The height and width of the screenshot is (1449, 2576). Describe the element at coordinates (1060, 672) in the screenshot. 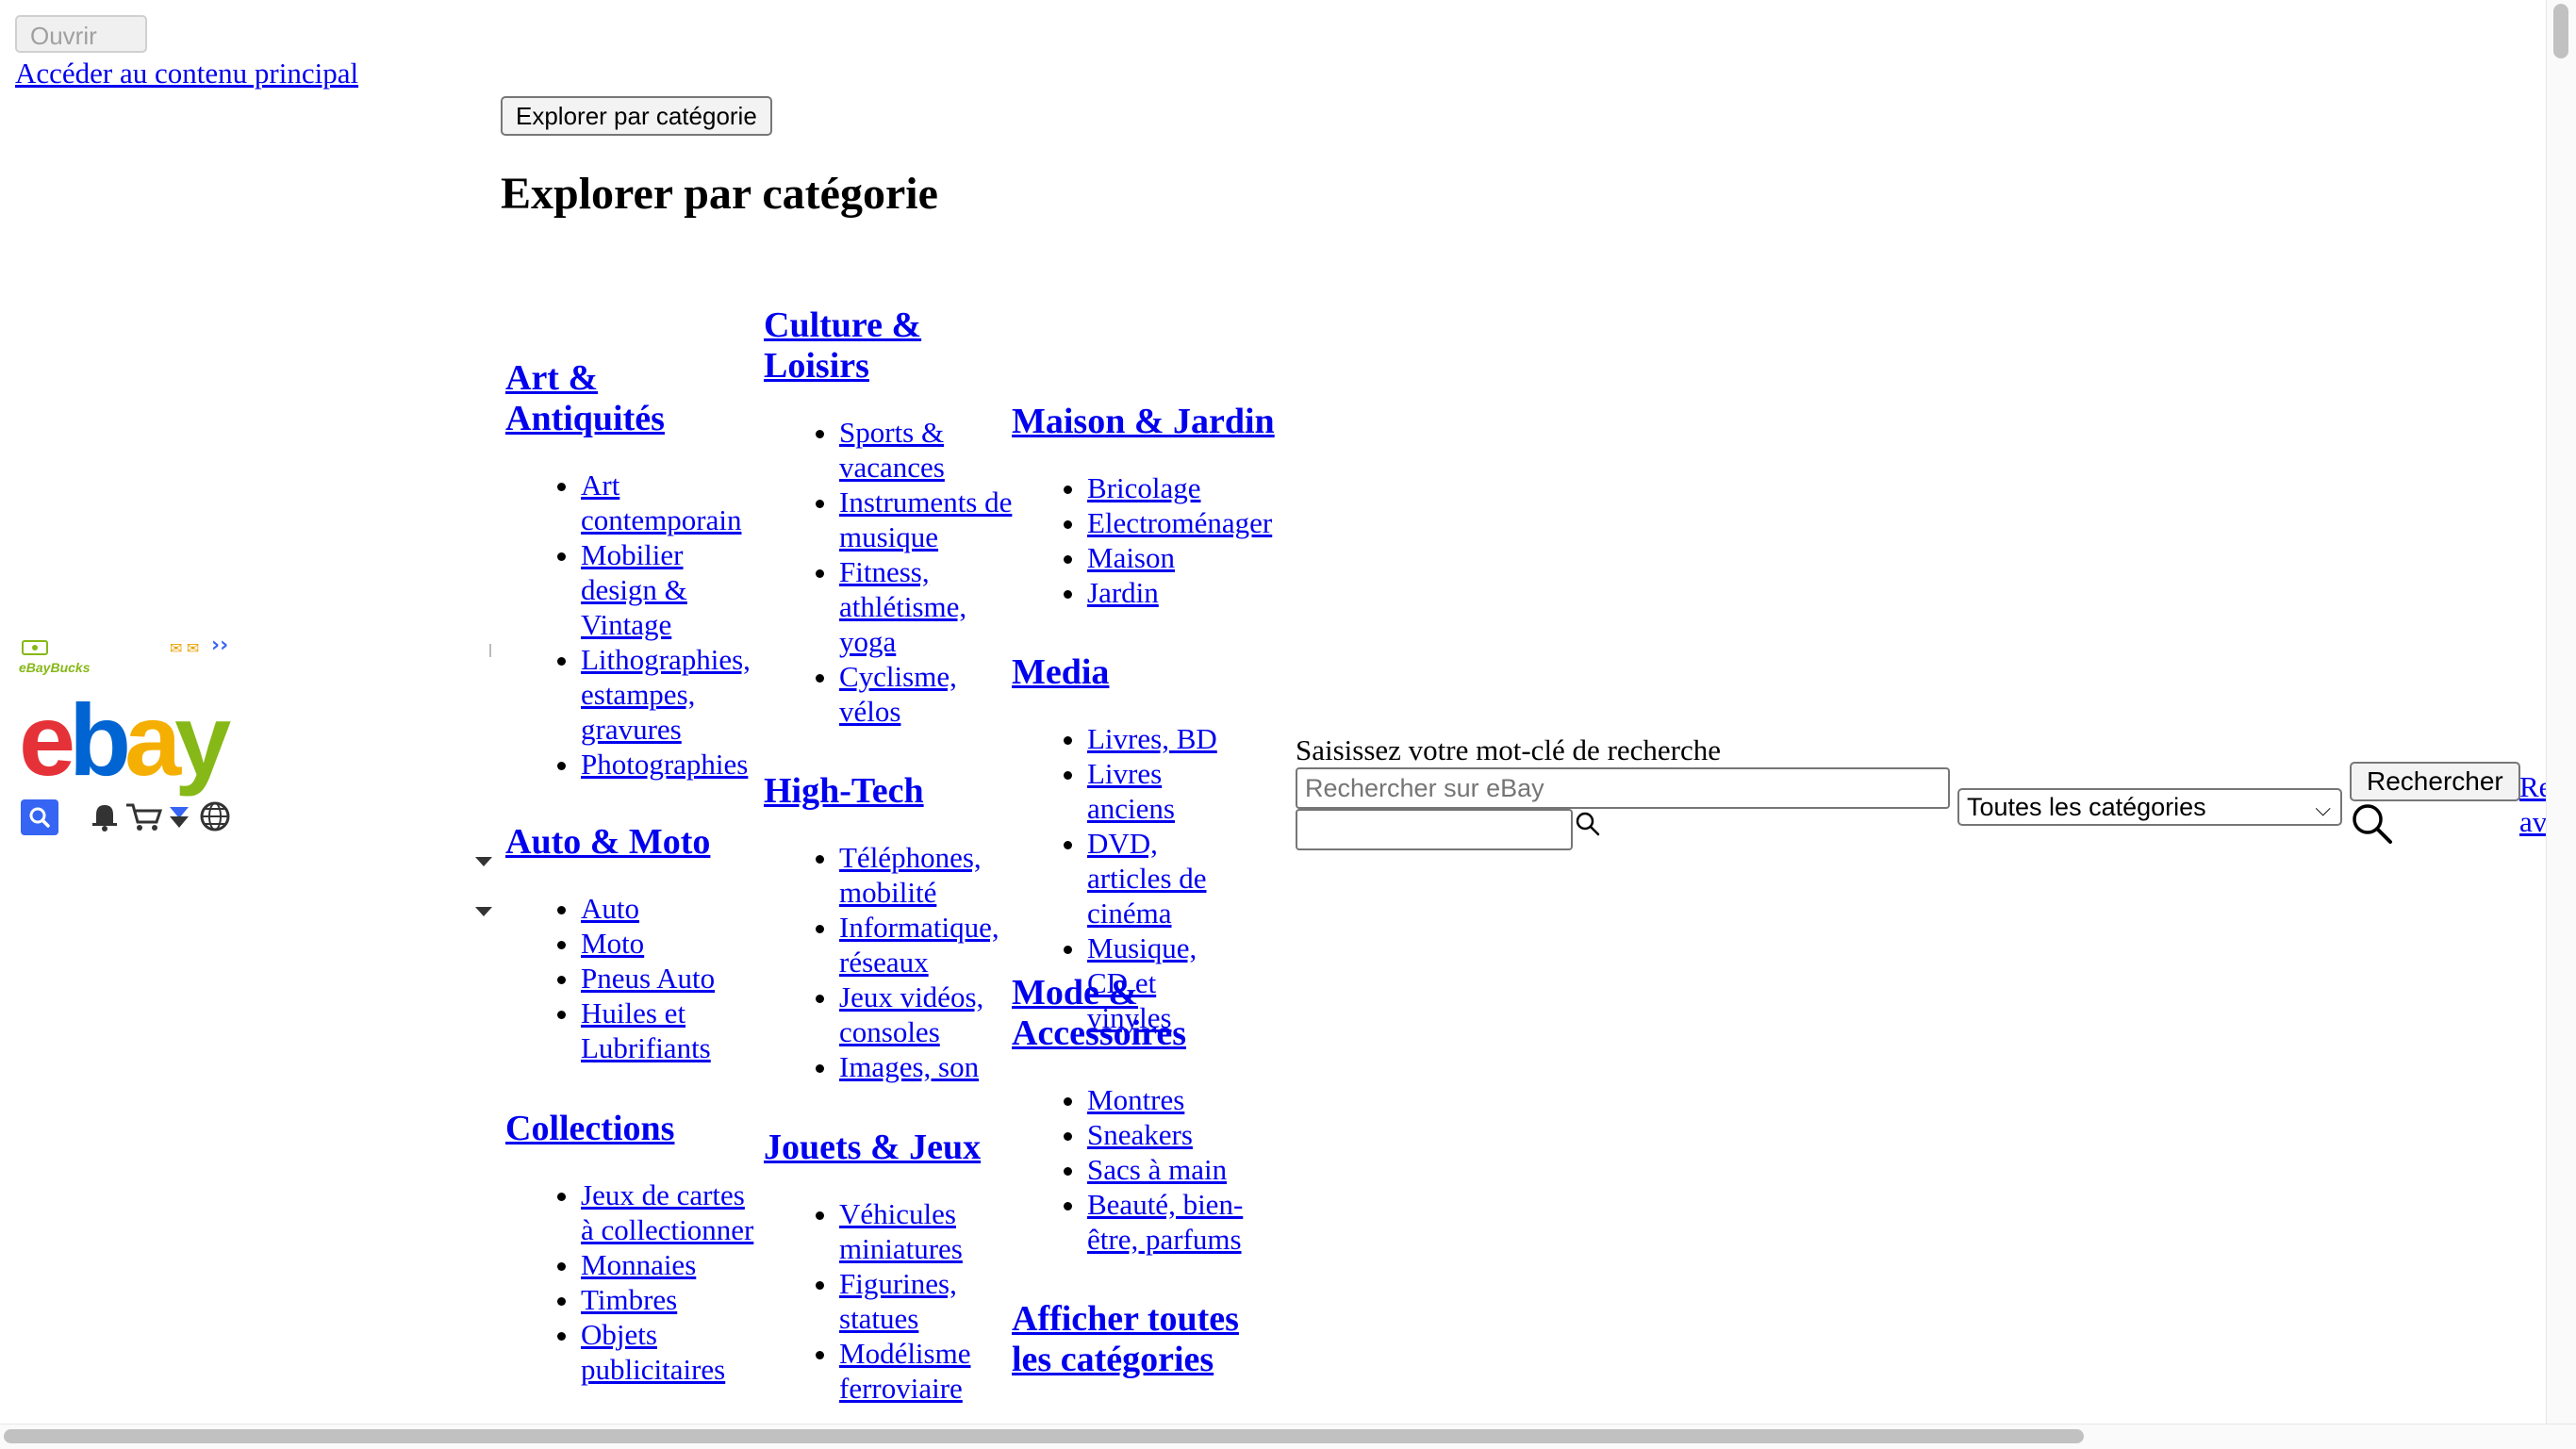

I see `category-heading-media: Media` at that location.